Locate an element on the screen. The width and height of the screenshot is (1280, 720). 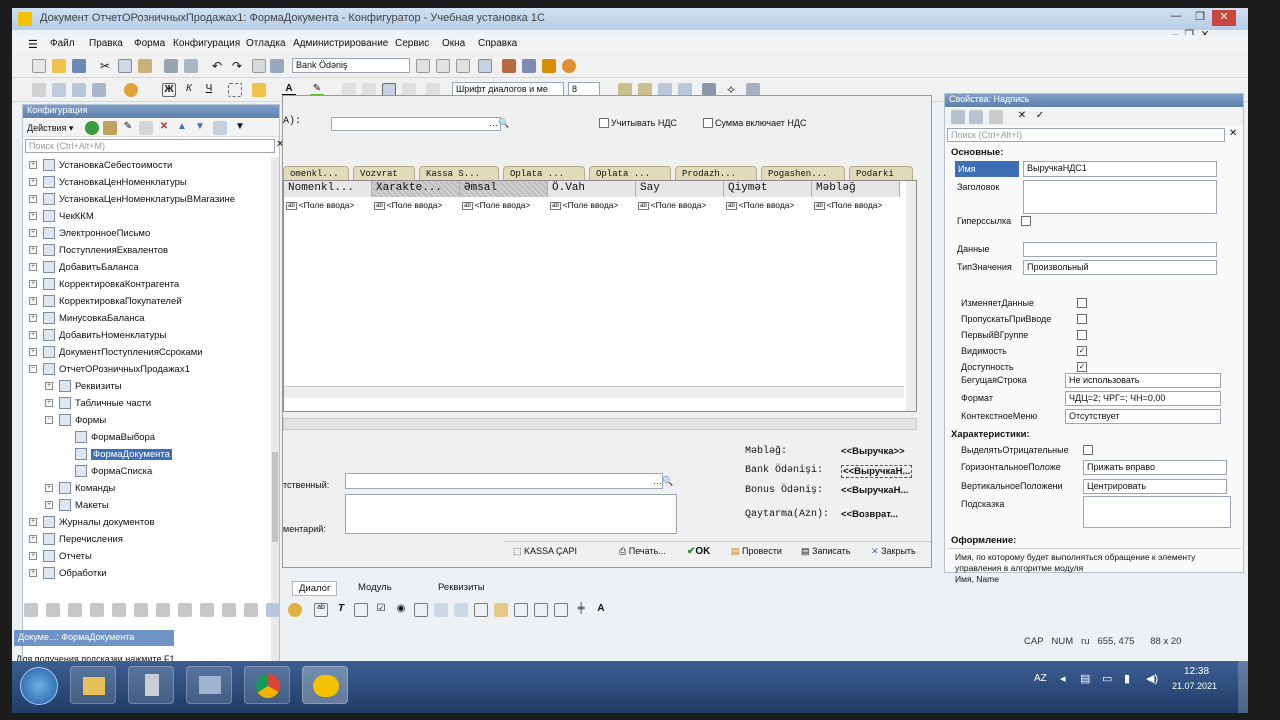
section-design: Оформление: is located at coordinates (983, 540).